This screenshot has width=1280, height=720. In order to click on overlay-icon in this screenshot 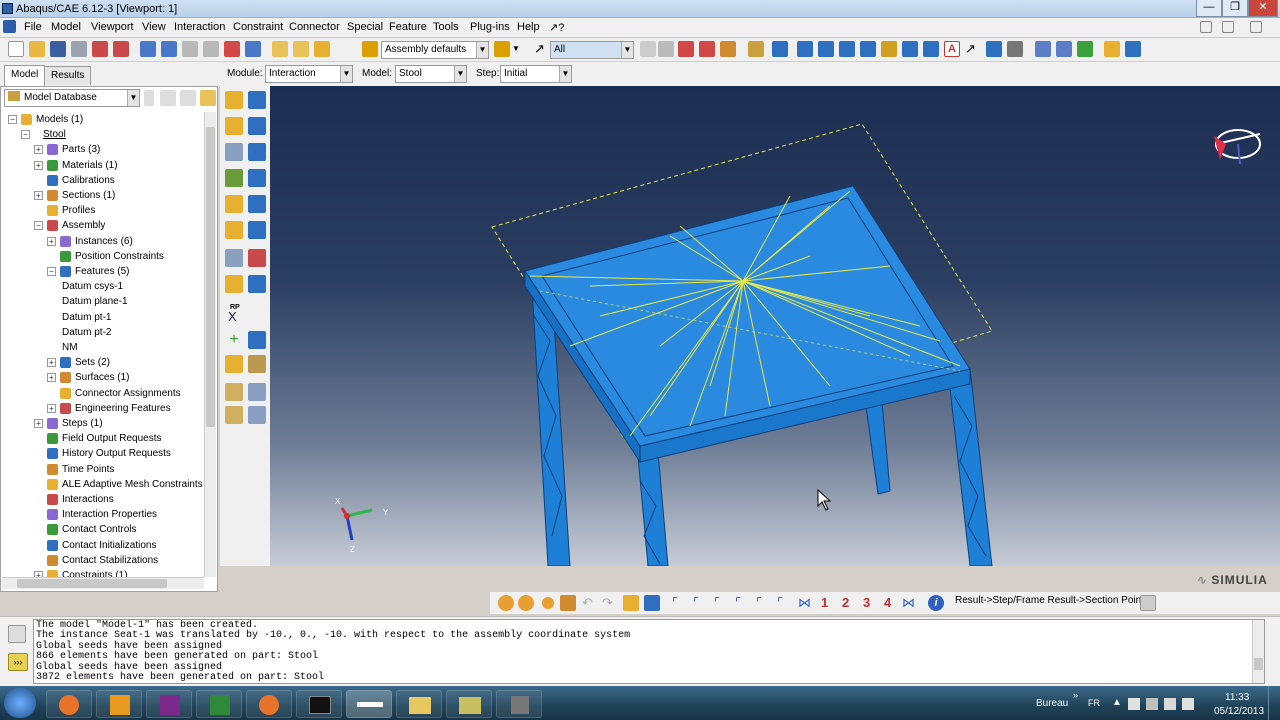, I will do `click(526, 603)`.